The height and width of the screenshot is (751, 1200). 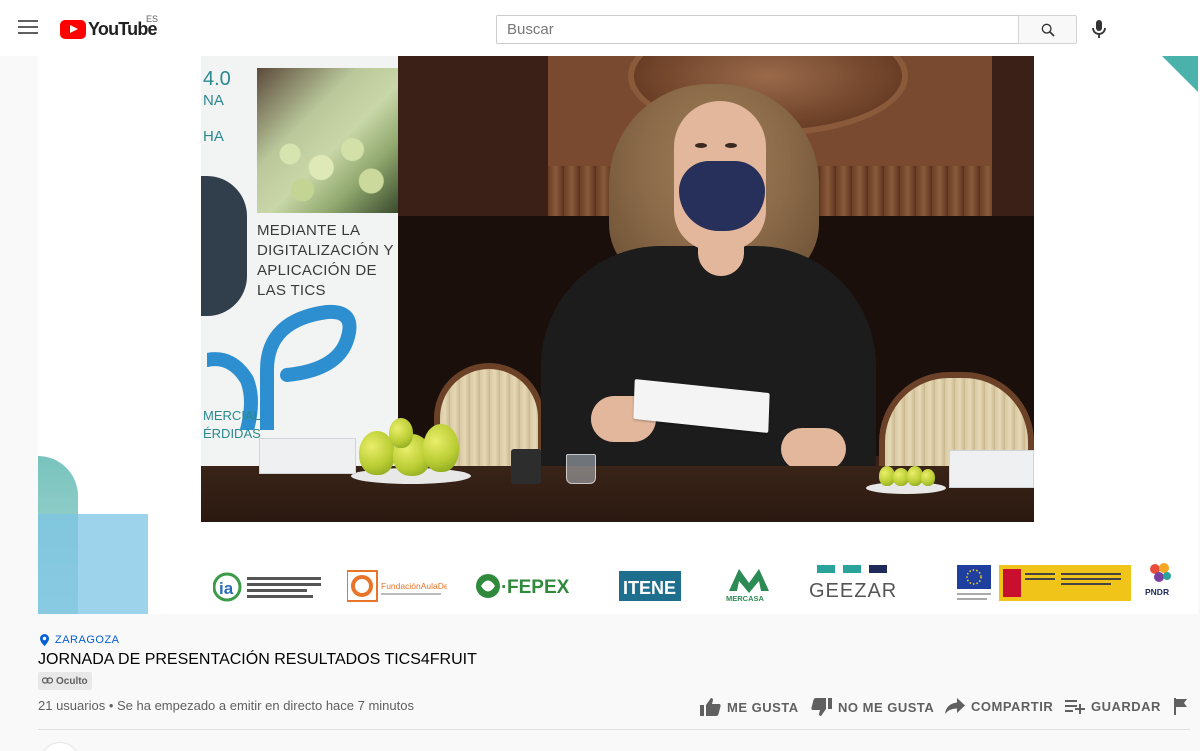 What do you see at coordinates (213, 136) in the screenshot?
I see `banner-text-3: HA` at bounding box center [213, 136].